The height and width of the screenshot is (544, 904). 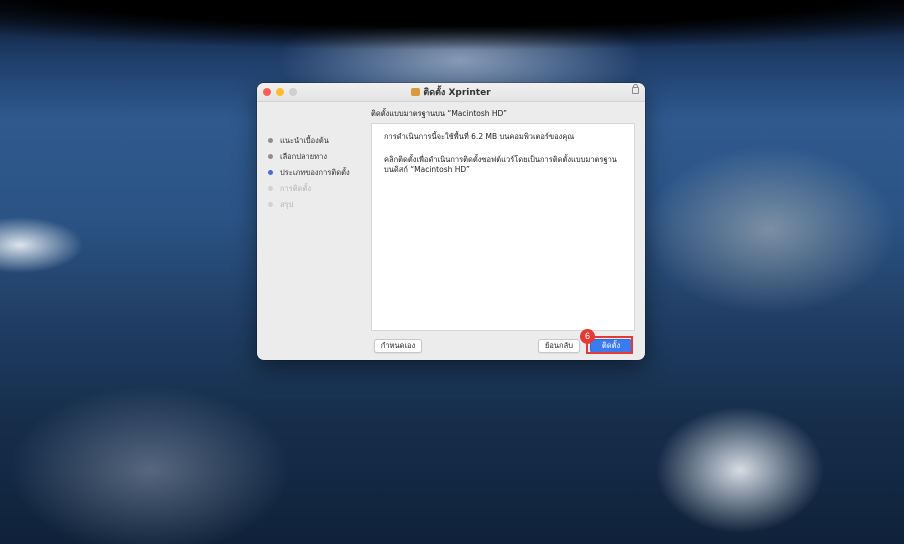 I want to click on lock-icon, so click(x=635, y=89).